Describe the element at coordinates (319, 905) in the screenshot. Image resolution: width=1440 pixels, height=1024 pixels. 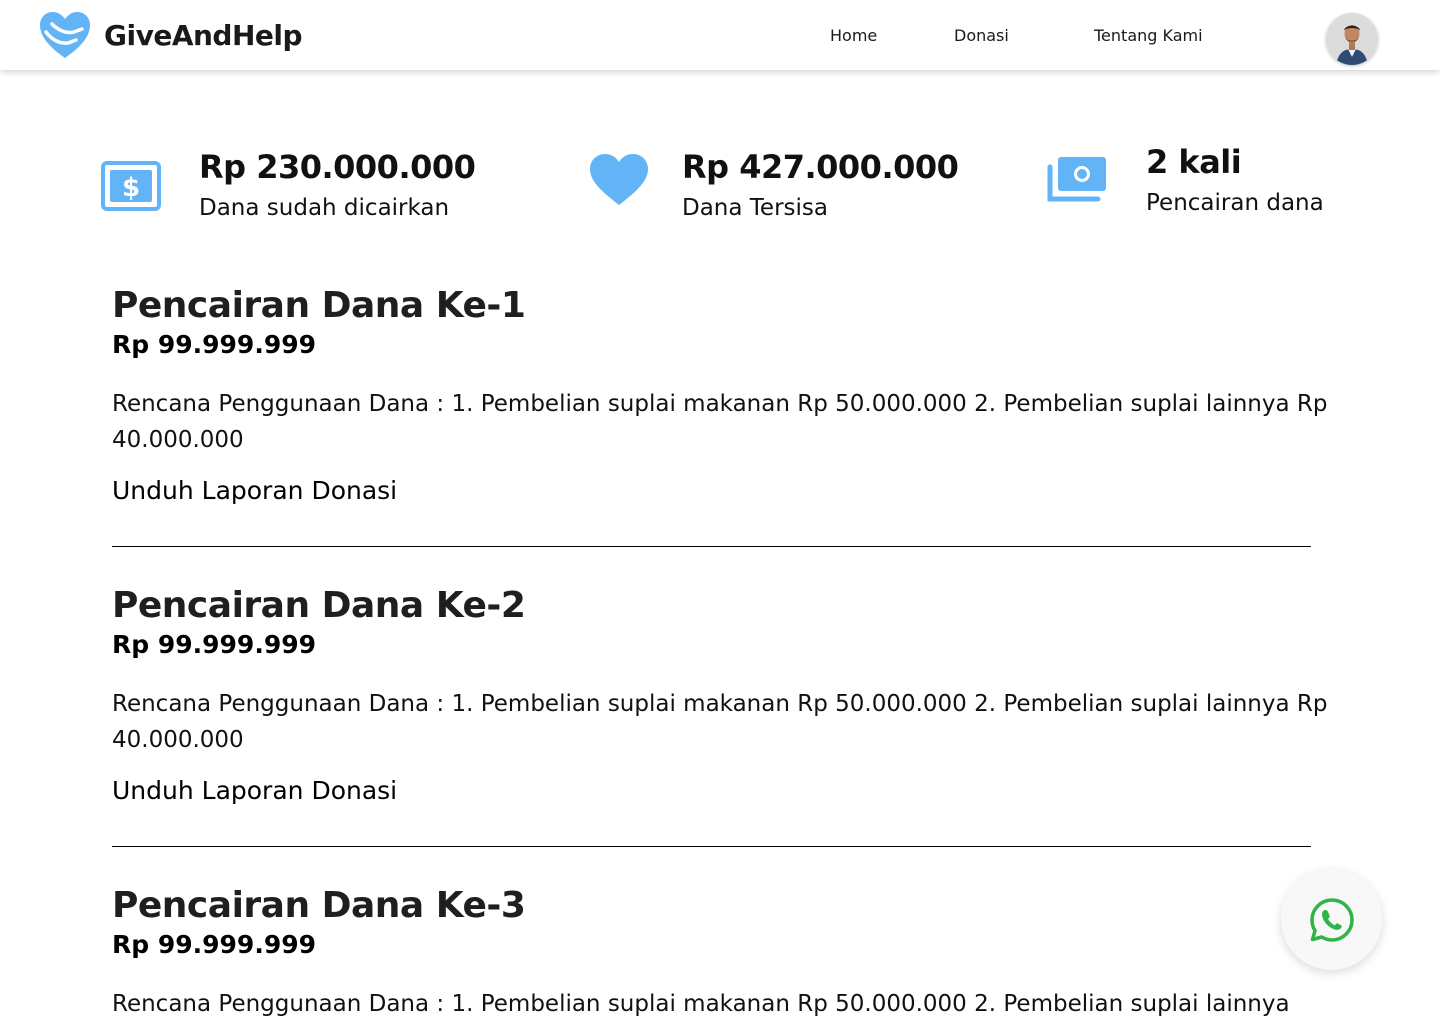
I see `entry-title: Pencairan Dana Ke-3` at that location.